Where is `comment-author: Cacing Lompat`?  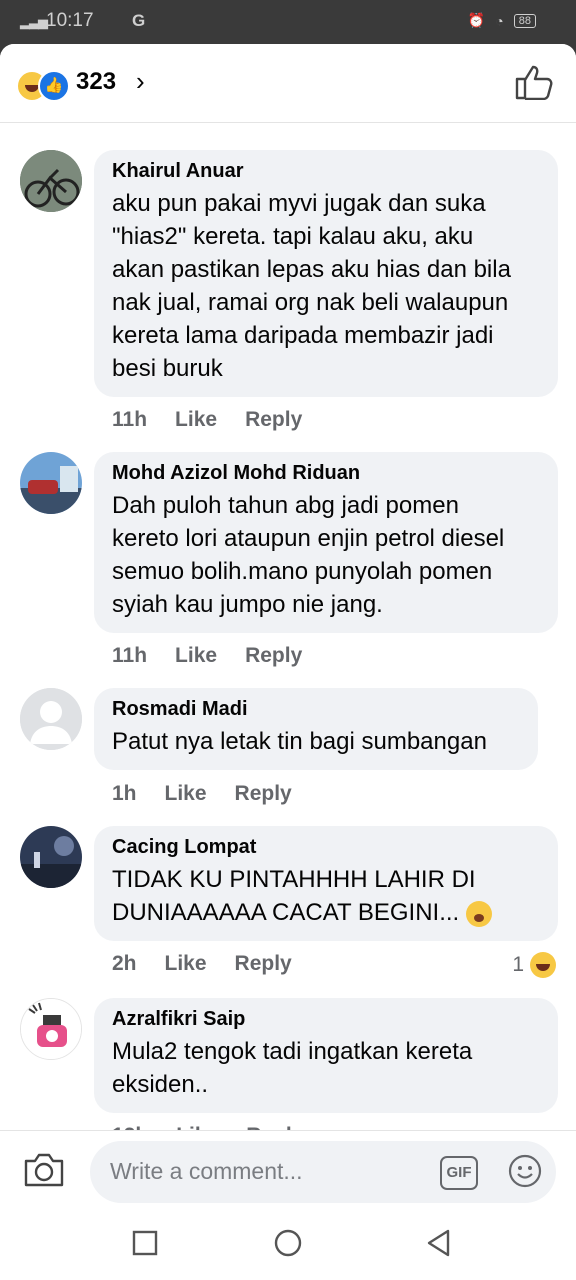 comment-author: Cacing Lompat is located at coordinates (325, 847).